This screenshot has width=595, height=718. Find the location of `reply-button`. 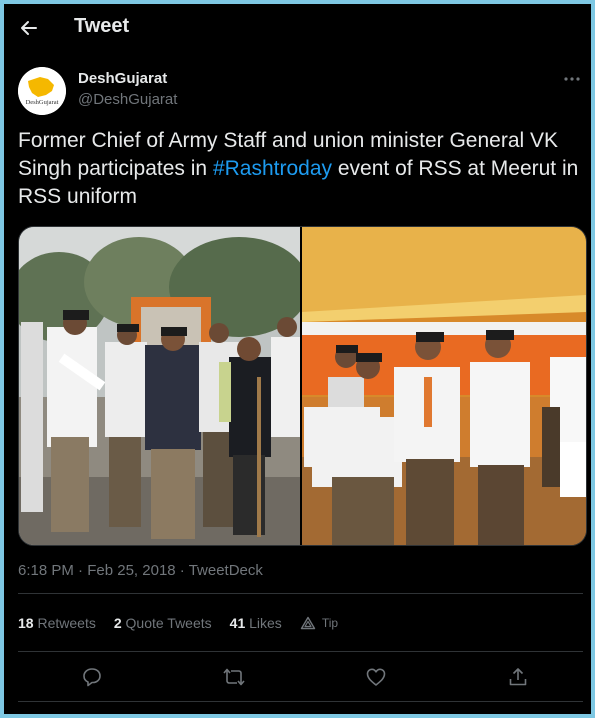

reply-button is located at coordinates (92, 677).